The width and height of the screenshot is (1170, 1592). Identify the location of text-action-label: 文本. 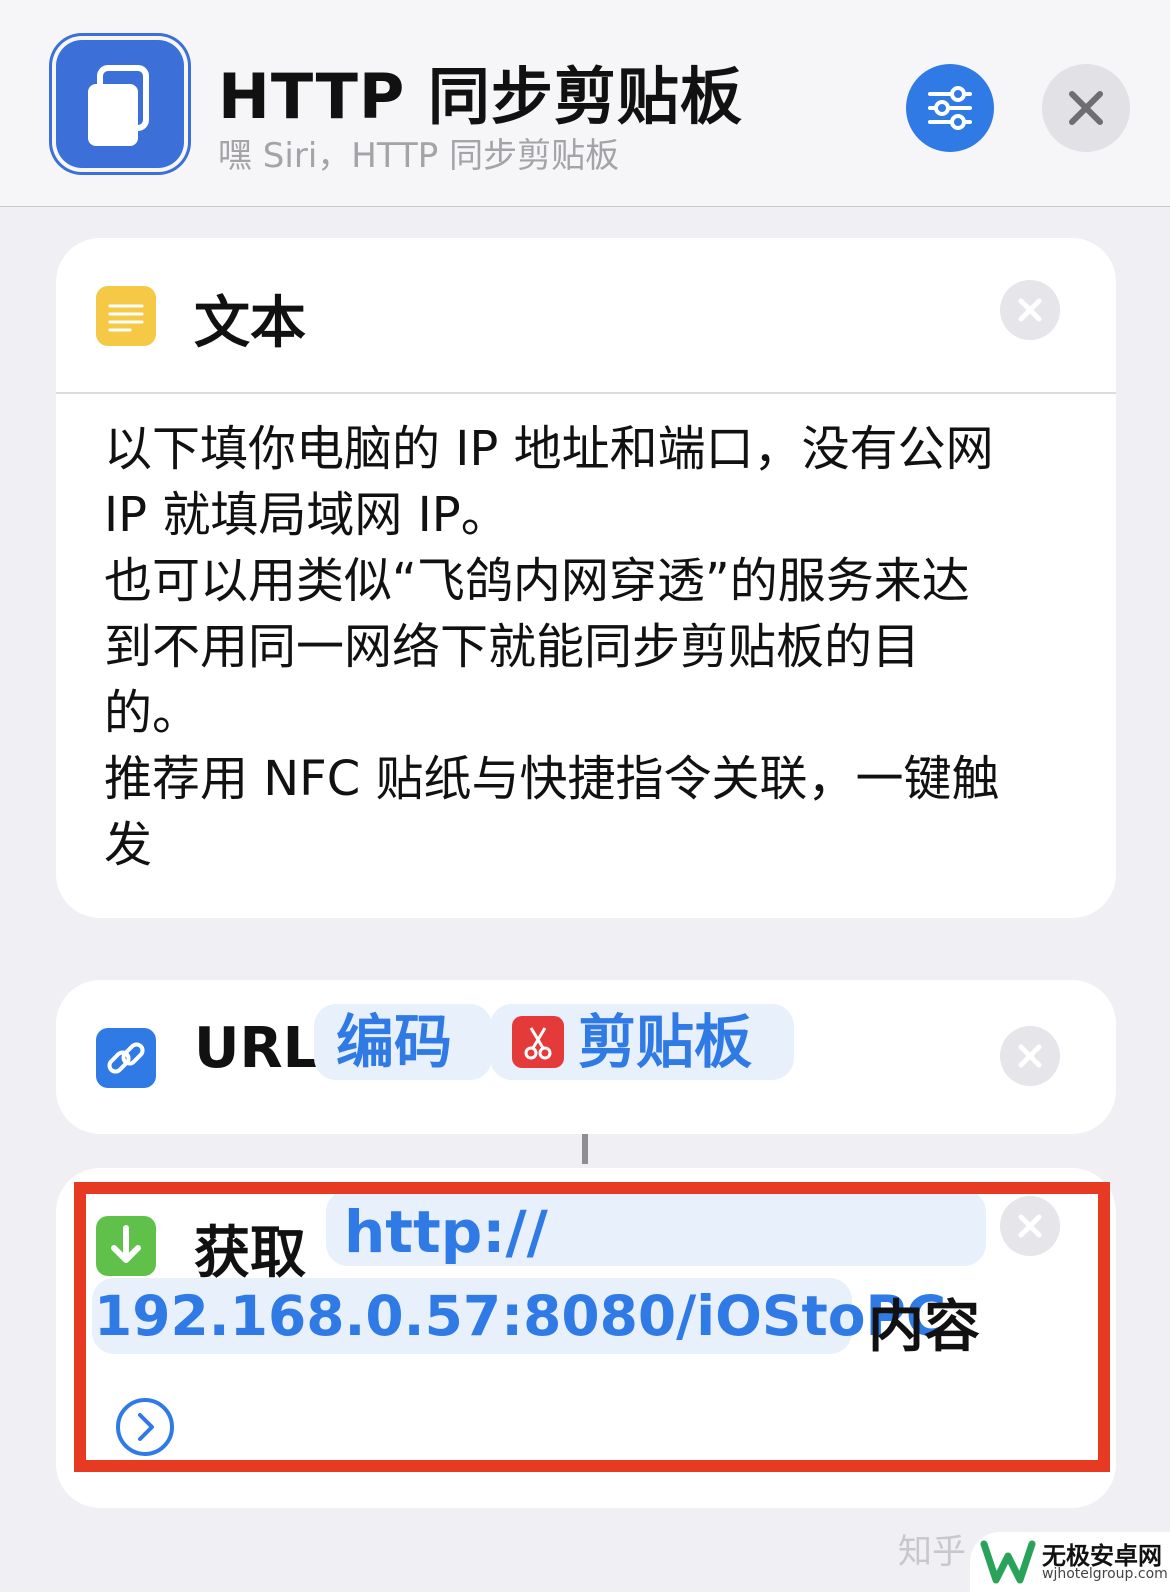
(250, 323).